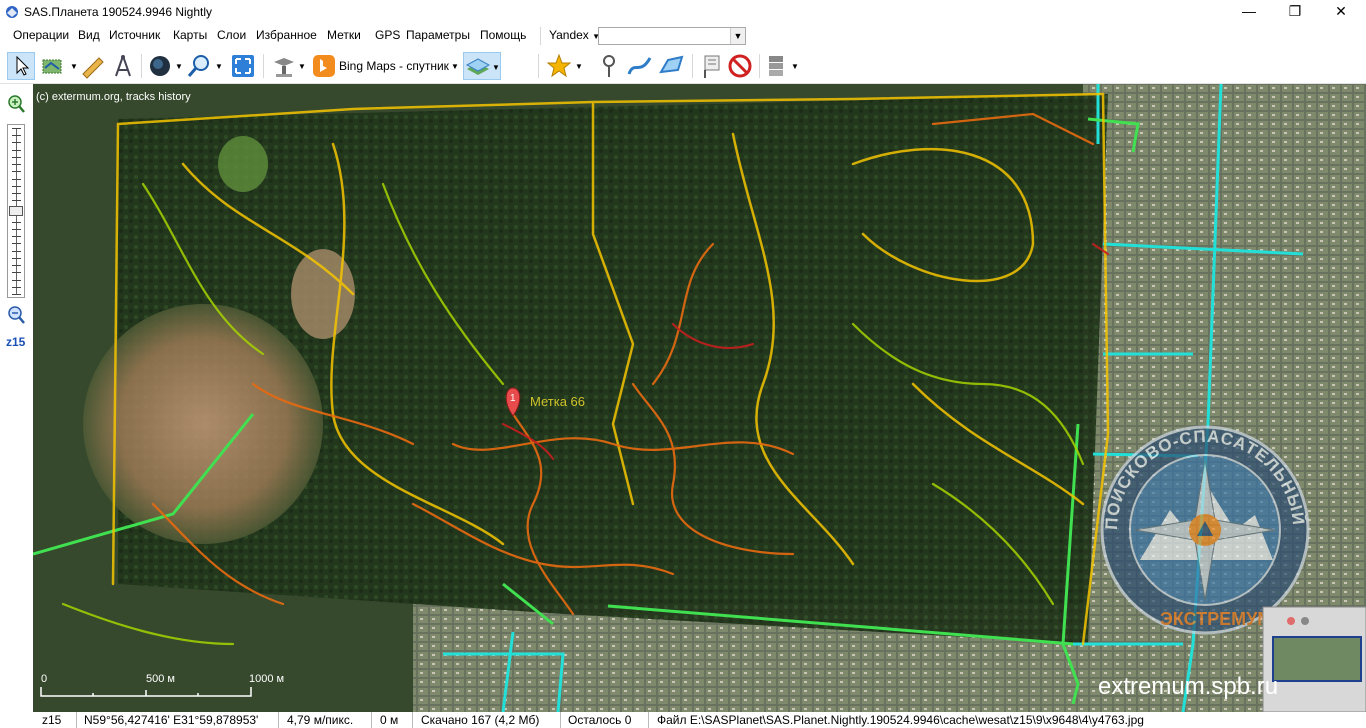  I want to click on add-path-button, so click(640, 66).